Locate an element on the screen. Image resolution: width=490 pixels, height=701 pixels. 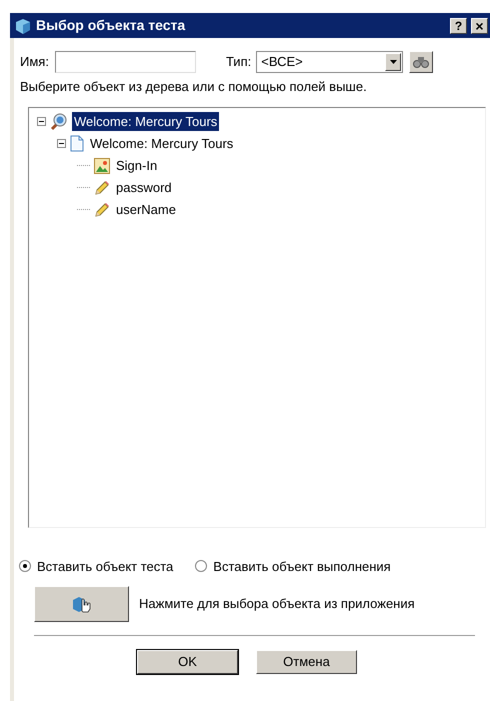
close-button: × is located at coordinates (479, 26).